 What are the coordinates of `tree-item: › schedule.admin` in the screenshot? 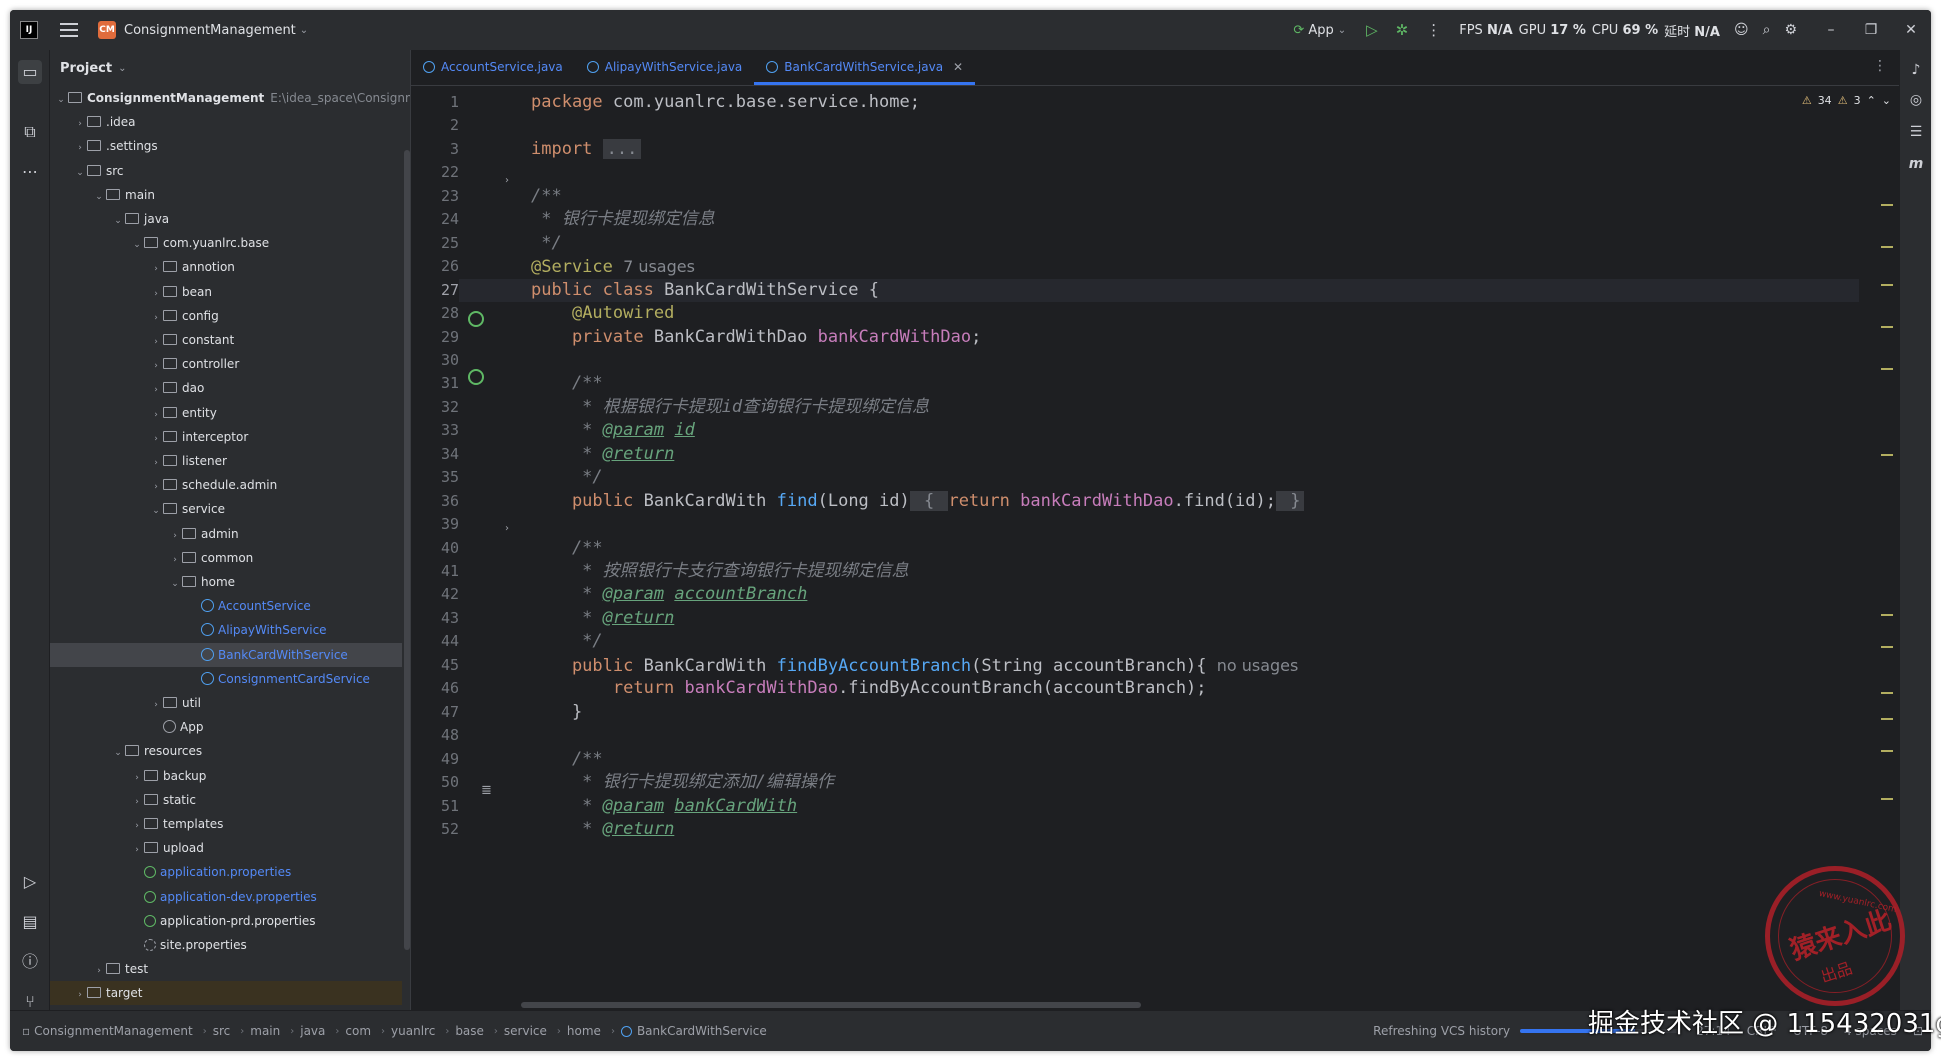 It's located at (226, 485).